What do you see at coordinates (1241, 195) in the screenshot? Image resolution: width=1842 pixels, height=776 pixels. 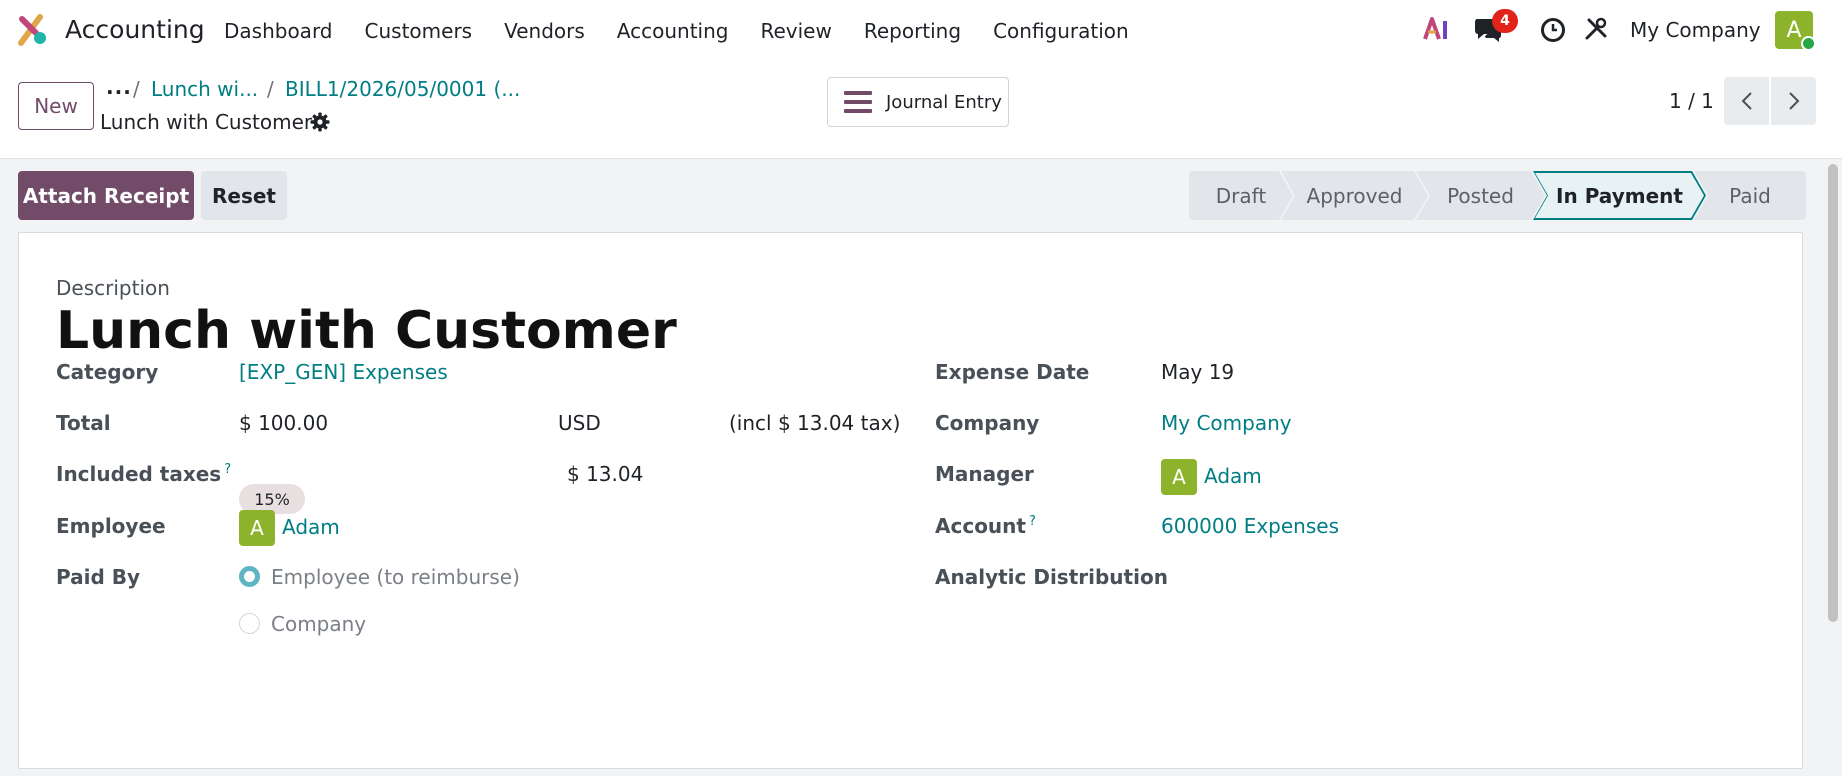 I see `stage-draft: Draft` at bounding box center [1241, 195].